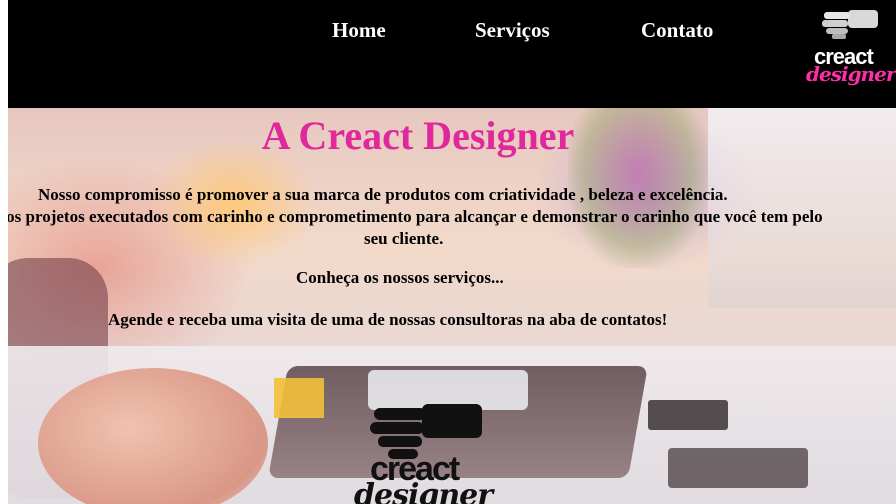 This screenshot has height=504, width=896. Describe the element at coordinates (851, 74) in the screenshot. I see `logo-script-text: designer` at that location.